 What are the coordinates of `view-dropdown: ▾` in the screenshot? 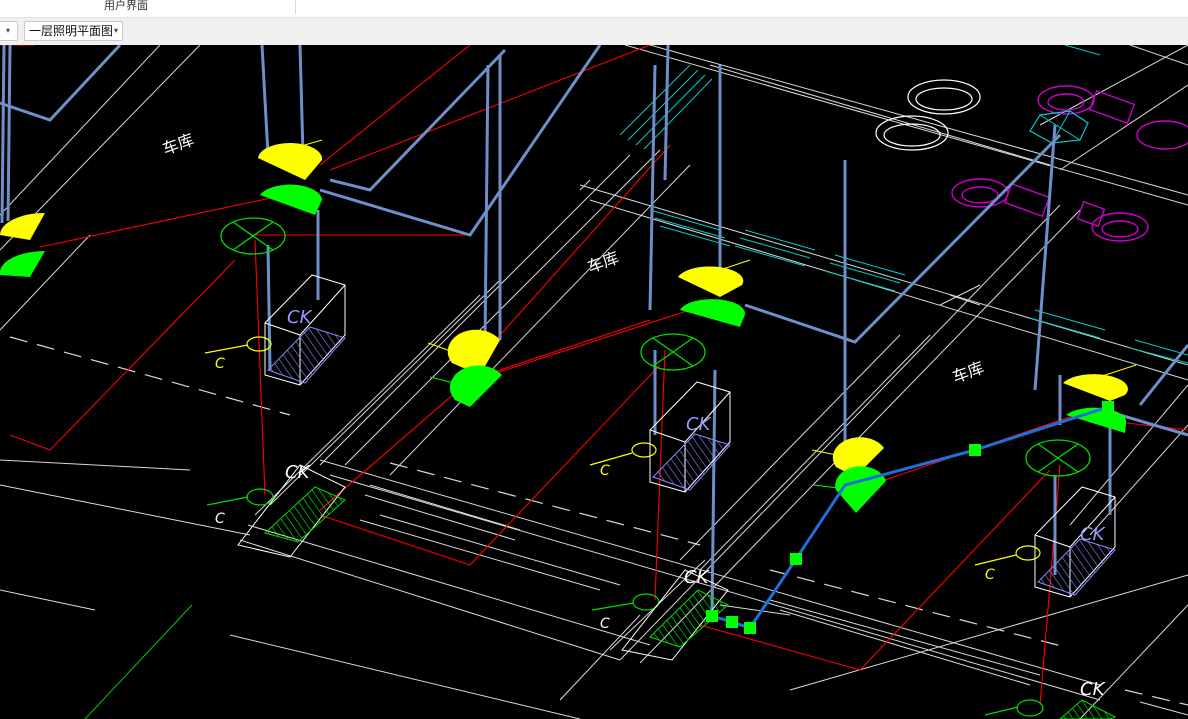 It's located at (9, 31).